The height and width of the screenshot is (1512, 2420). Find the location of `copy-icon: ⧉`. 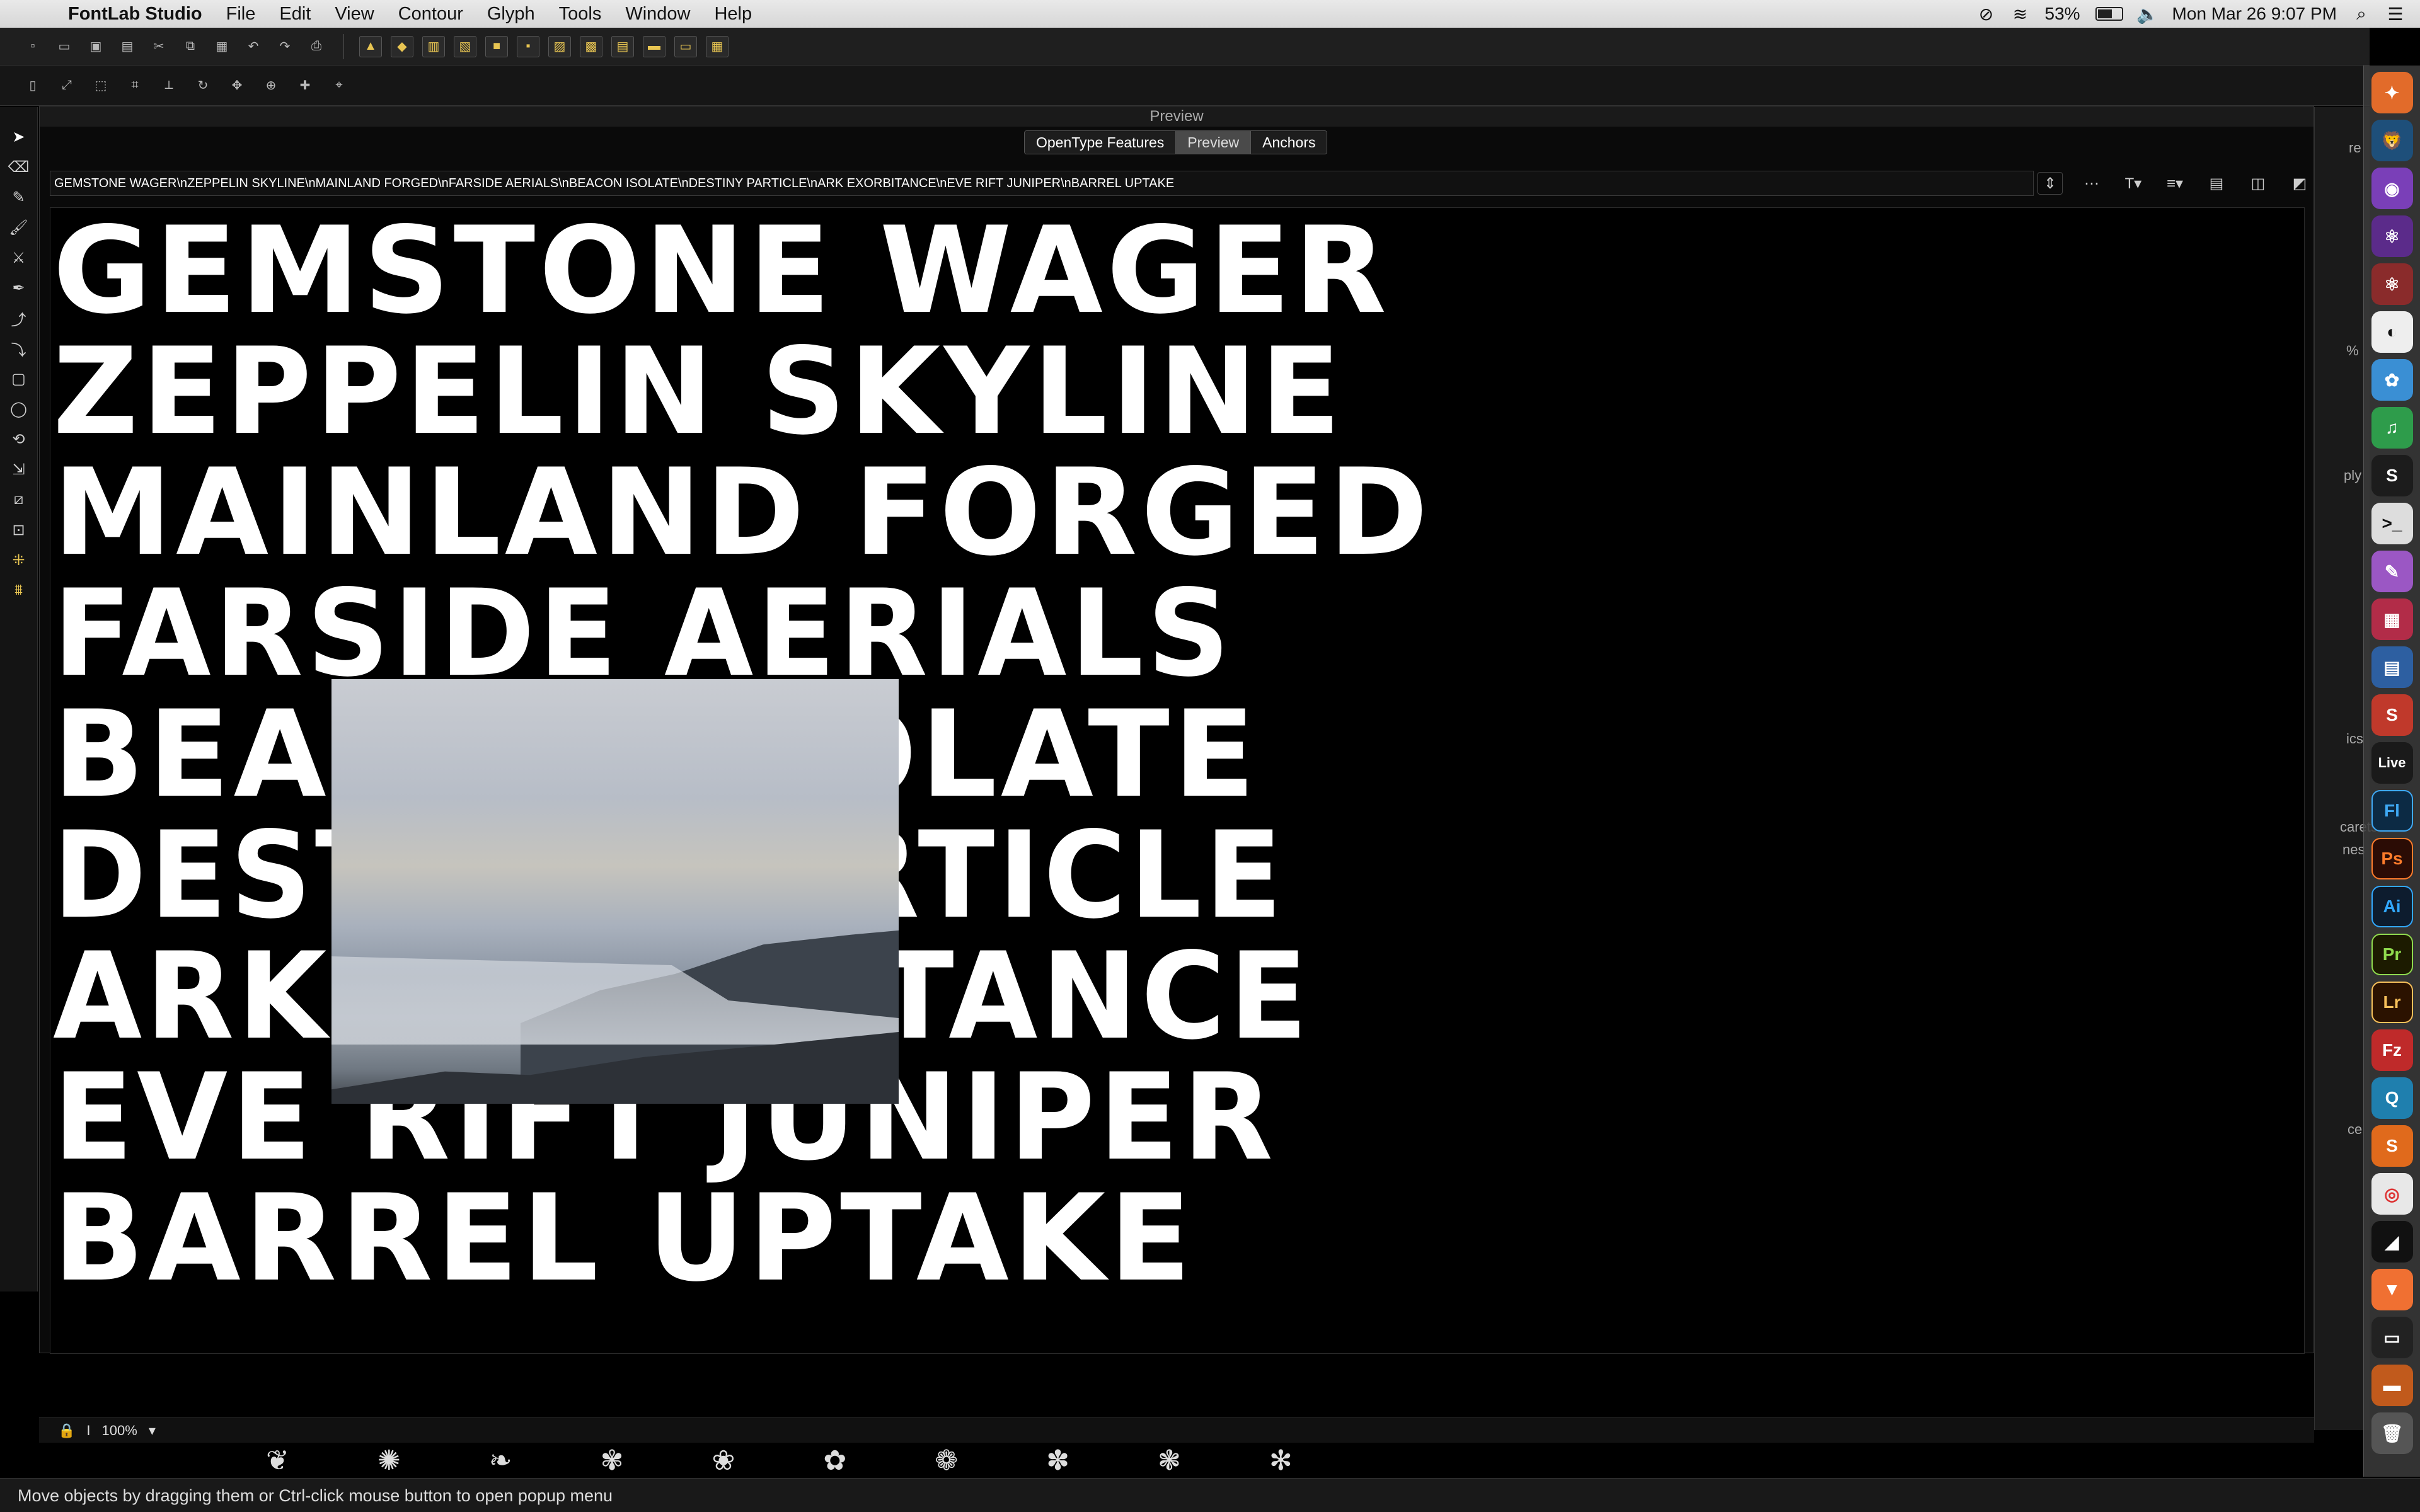

copy-icon: ⧉ is located at coordinates (191, 46).